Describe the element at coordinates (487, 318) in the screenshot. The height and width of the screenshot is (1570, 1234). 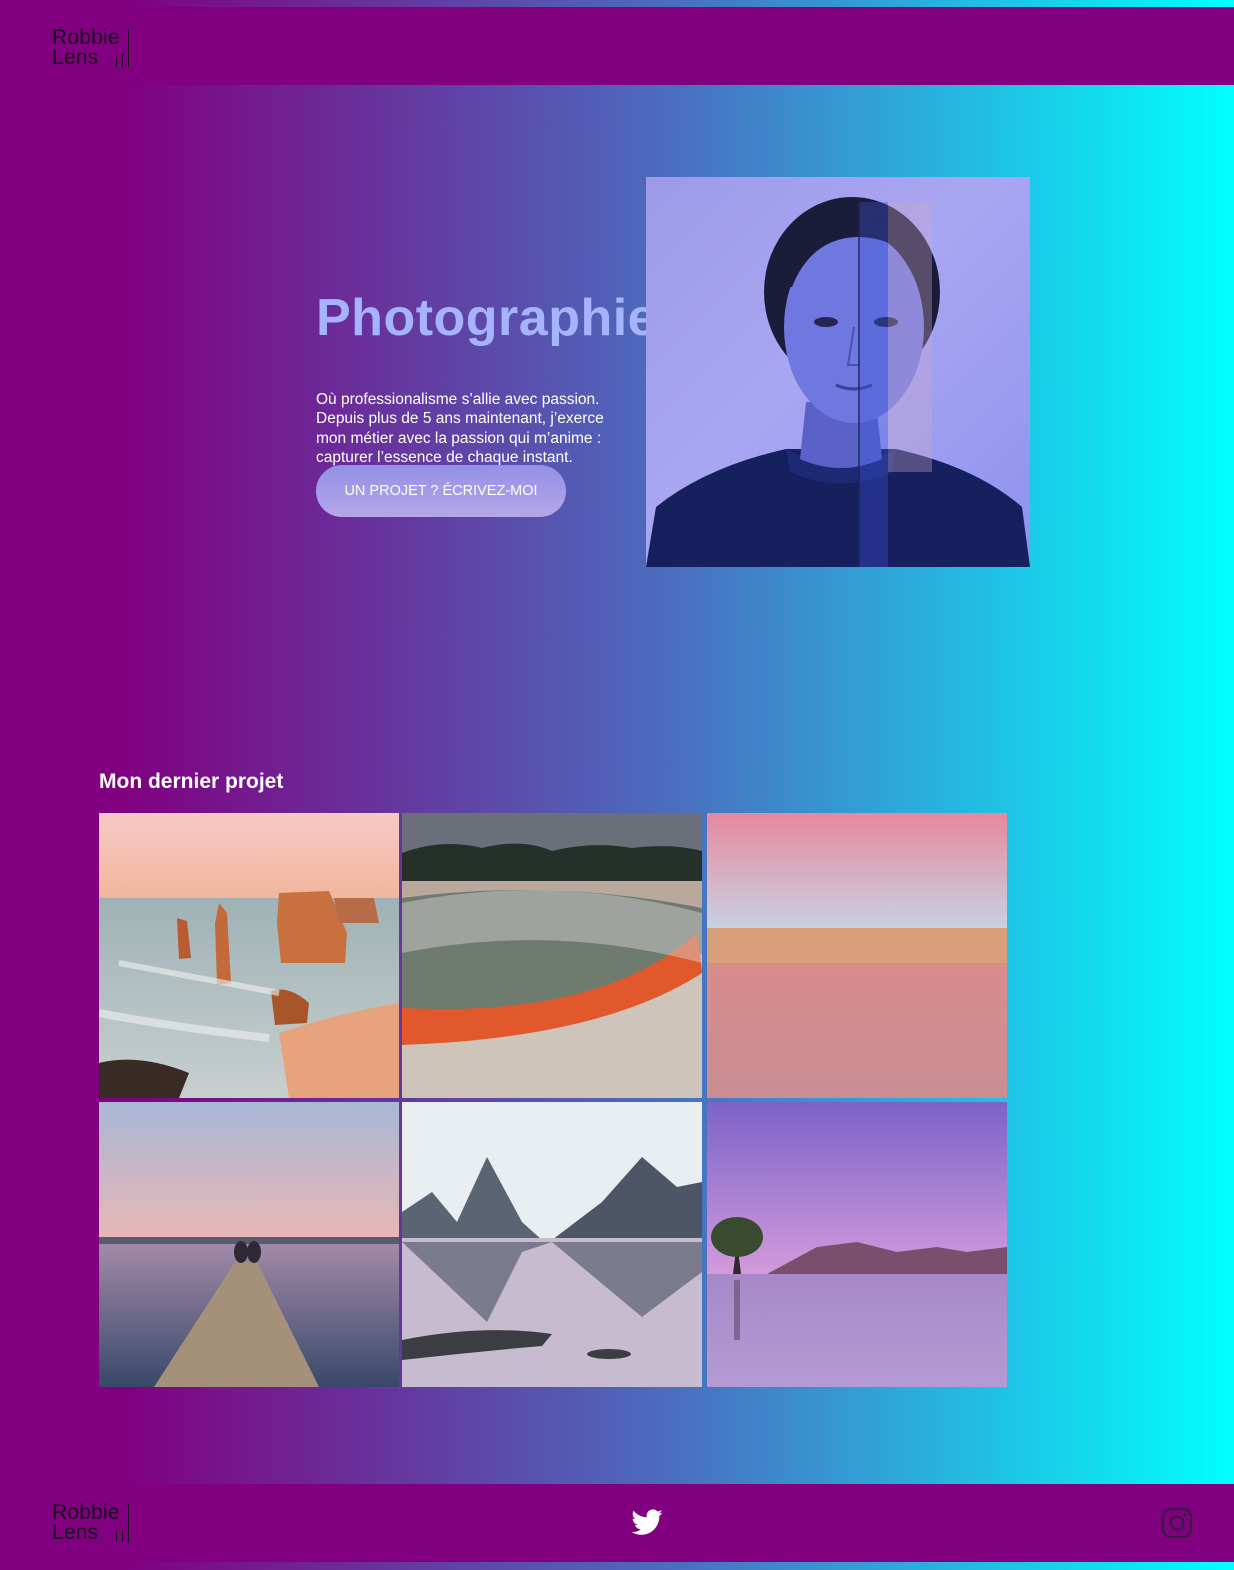
I see `hero-title: Photographie` at that location.